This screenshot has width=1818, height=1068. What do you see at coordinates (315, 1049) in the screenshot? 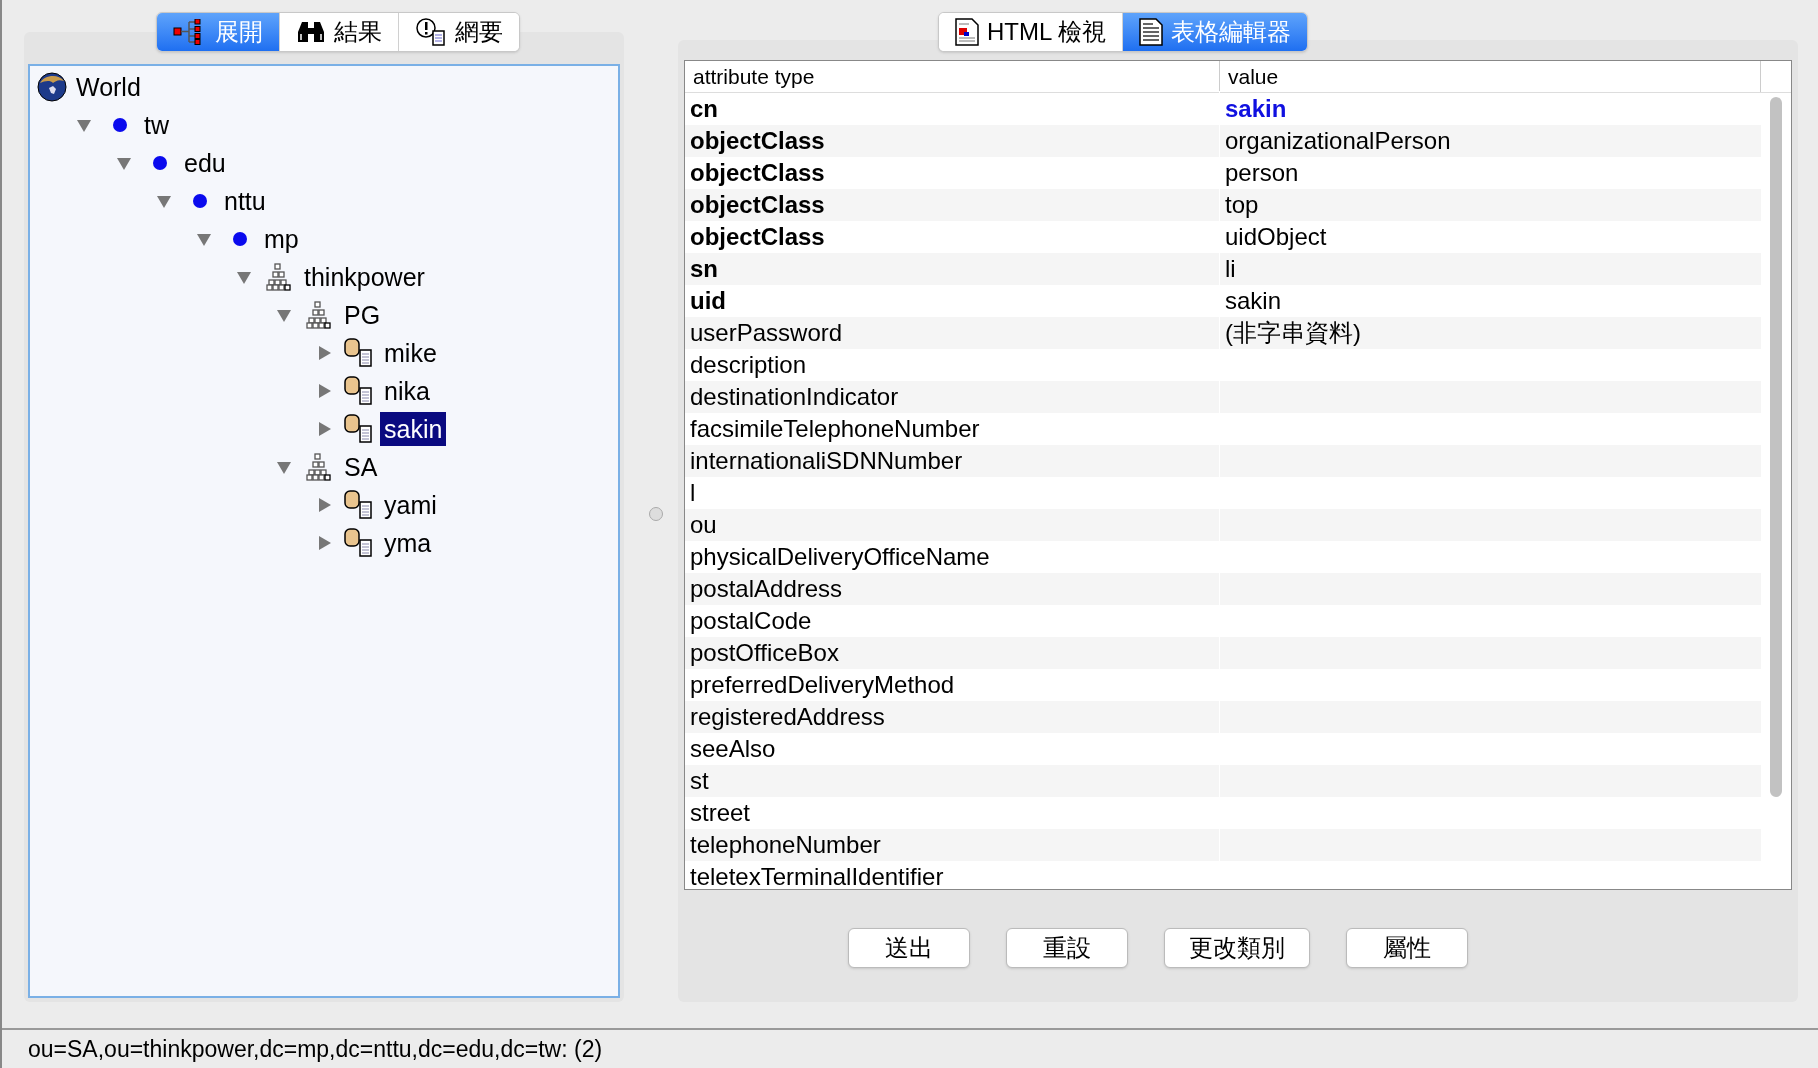
I see `status-text: ou=SA,ou=thinkpower,dc=mp,dc=nttu,dc=edu,dc=tw: (2)` at bounding box center [315, 1049].